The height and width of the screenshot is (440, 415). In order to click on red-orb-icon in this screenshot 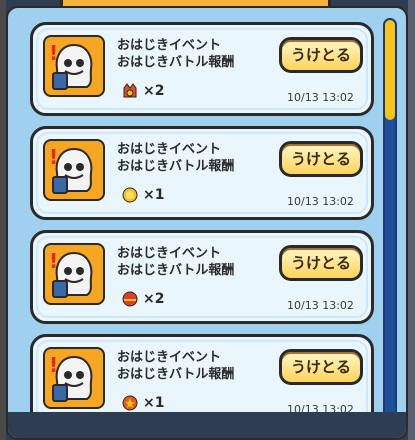, I will do `click(130, 299)`.